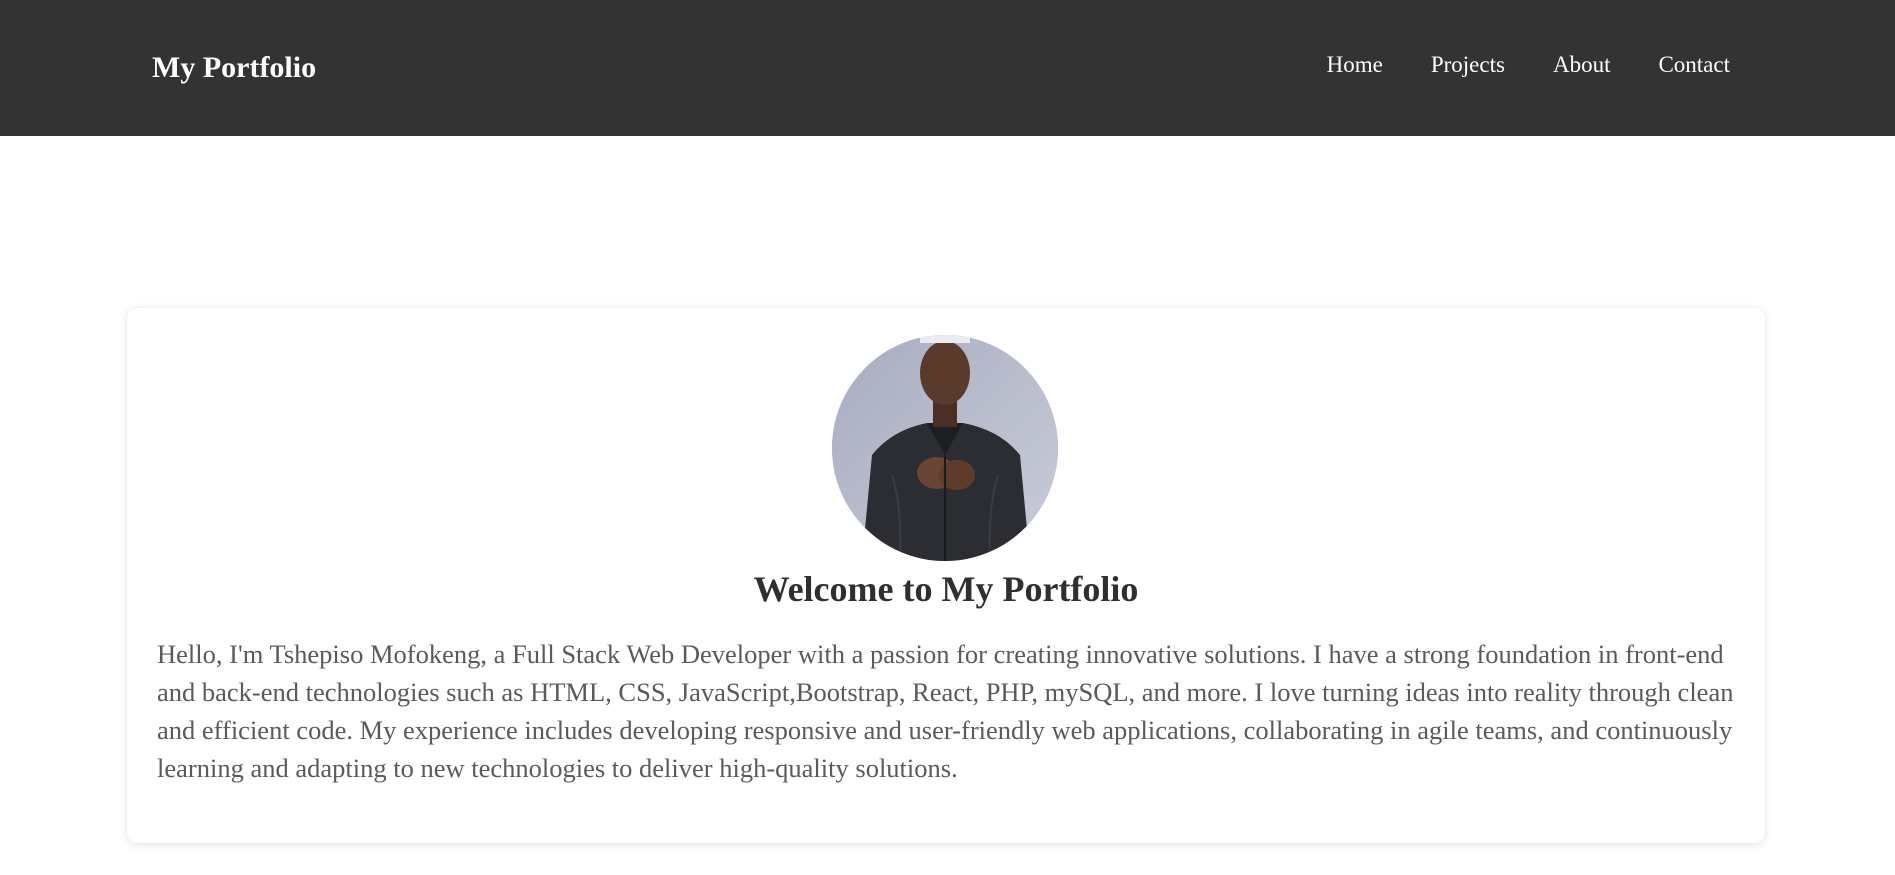 Image resolution: width=1895 pixels, height=875 pixels. I want to click on nav-link-home: Home, so click(1355, 65).